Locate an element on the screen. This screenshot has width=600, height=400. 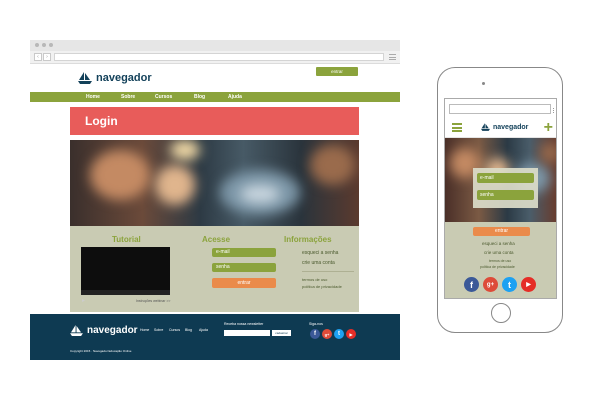
mobile-logo: navegador is located at coordinates (504, 127).